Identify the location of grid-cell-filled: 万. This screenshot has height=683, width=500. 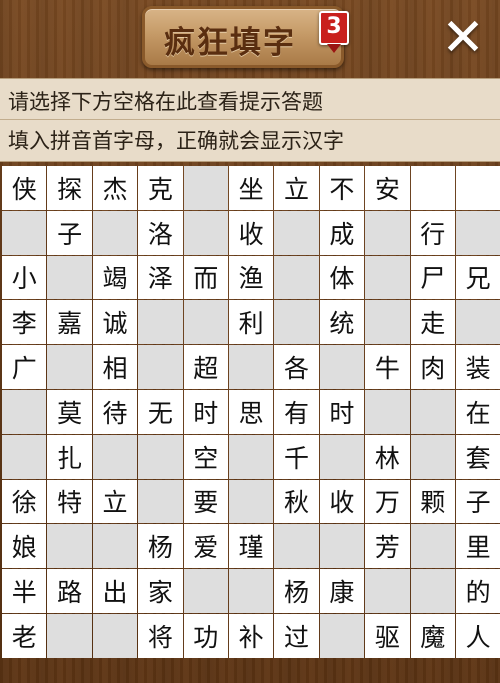
(387, 501).